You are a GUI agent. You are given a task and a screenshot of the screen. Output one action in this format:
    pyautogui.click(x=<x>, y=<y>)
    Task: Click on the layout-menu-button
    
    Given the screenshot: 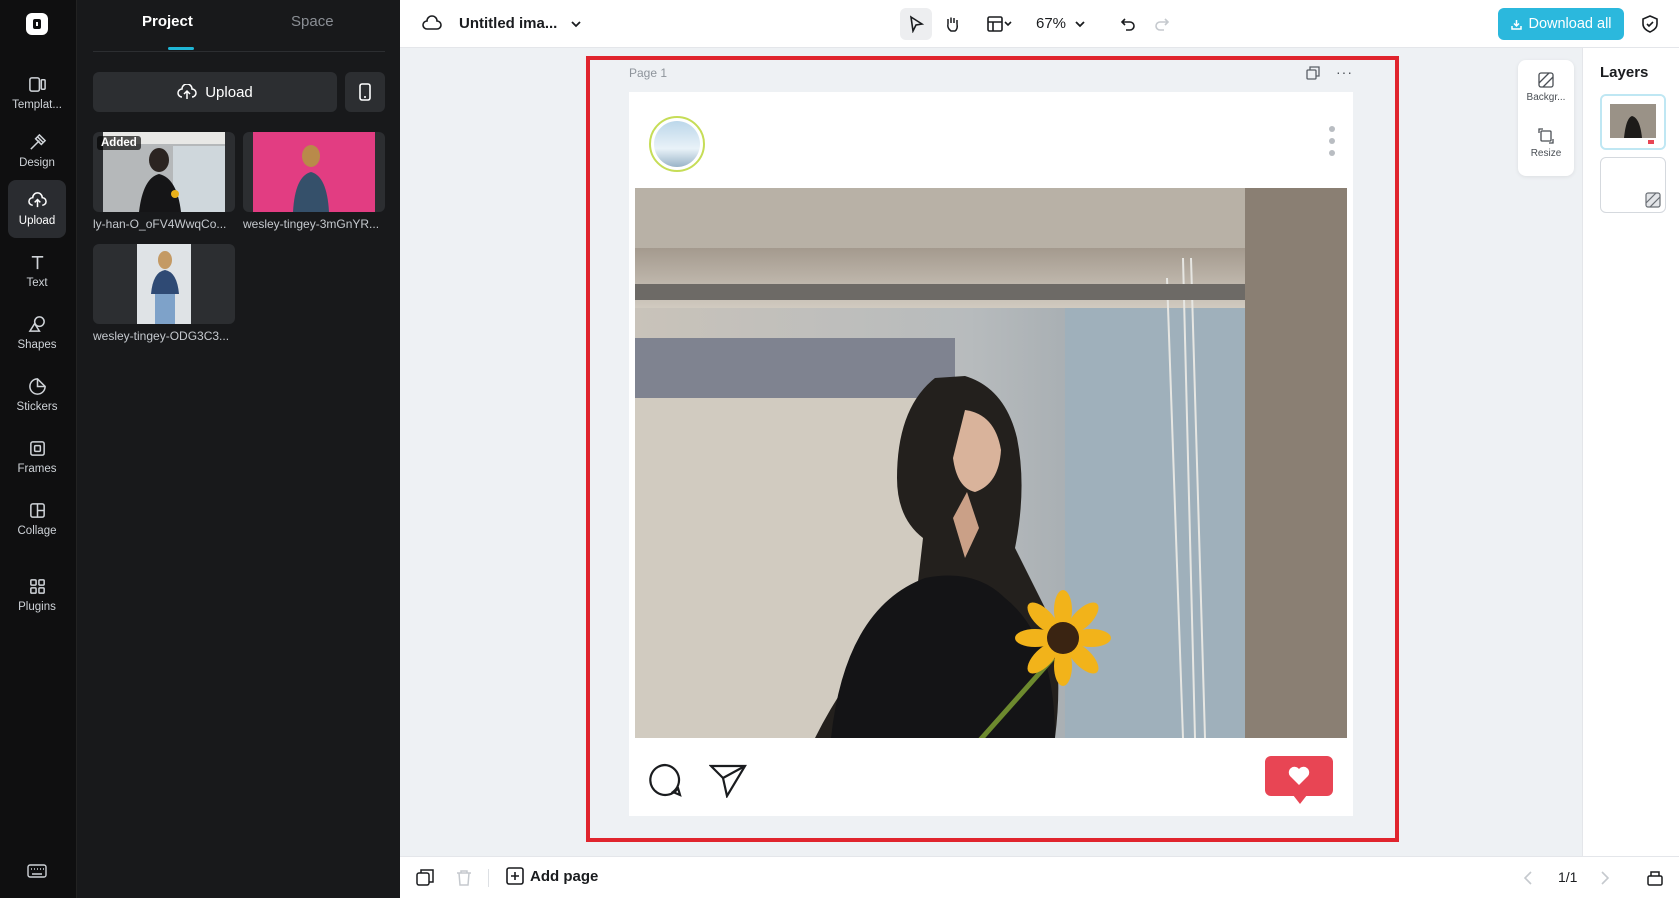 What is the action you would take?
    pyautogui.click(x=1000, y=24)
    